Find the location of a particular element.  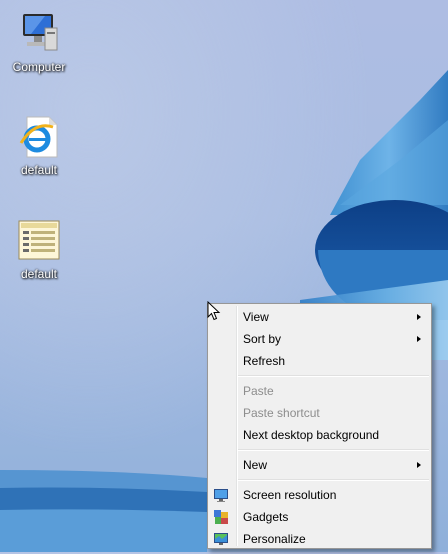

internet-explorer-icon is located at coordinates (39, 137).